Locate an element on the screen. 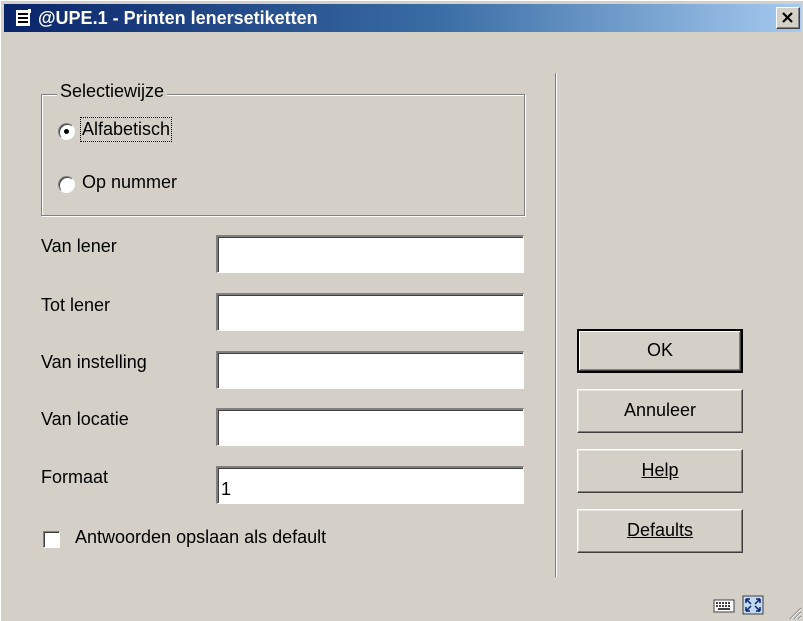  keyboard-icon is located at coordinates (724, 605).